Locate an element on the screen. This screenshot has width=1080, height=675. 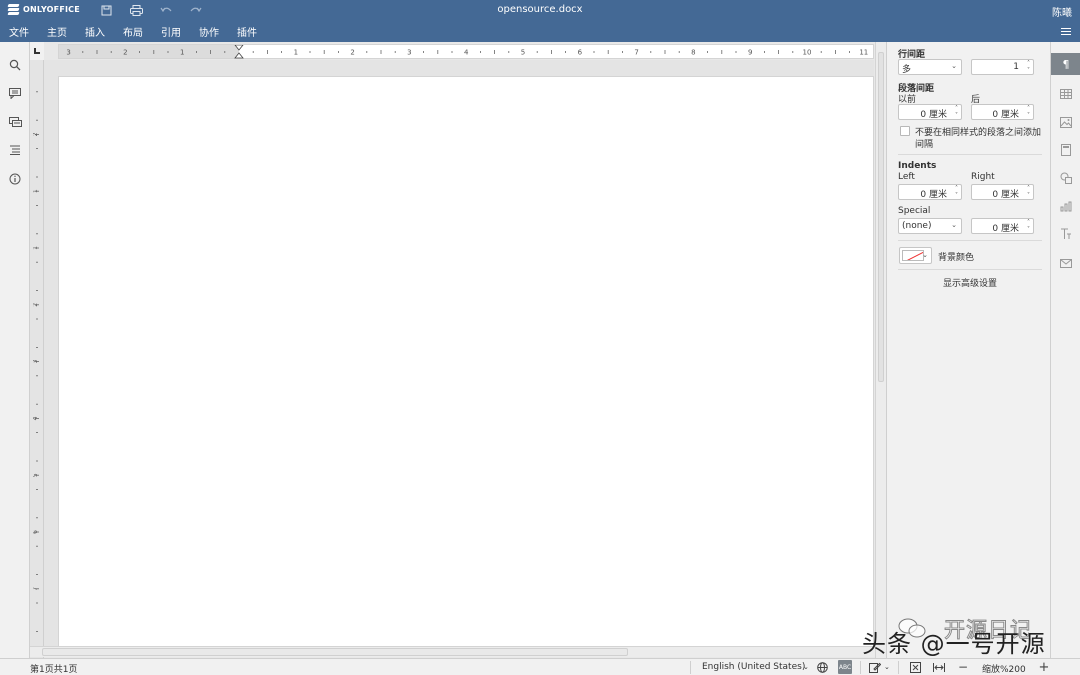
background-color-picker: ⌄ is located at coordinates (915, 255).